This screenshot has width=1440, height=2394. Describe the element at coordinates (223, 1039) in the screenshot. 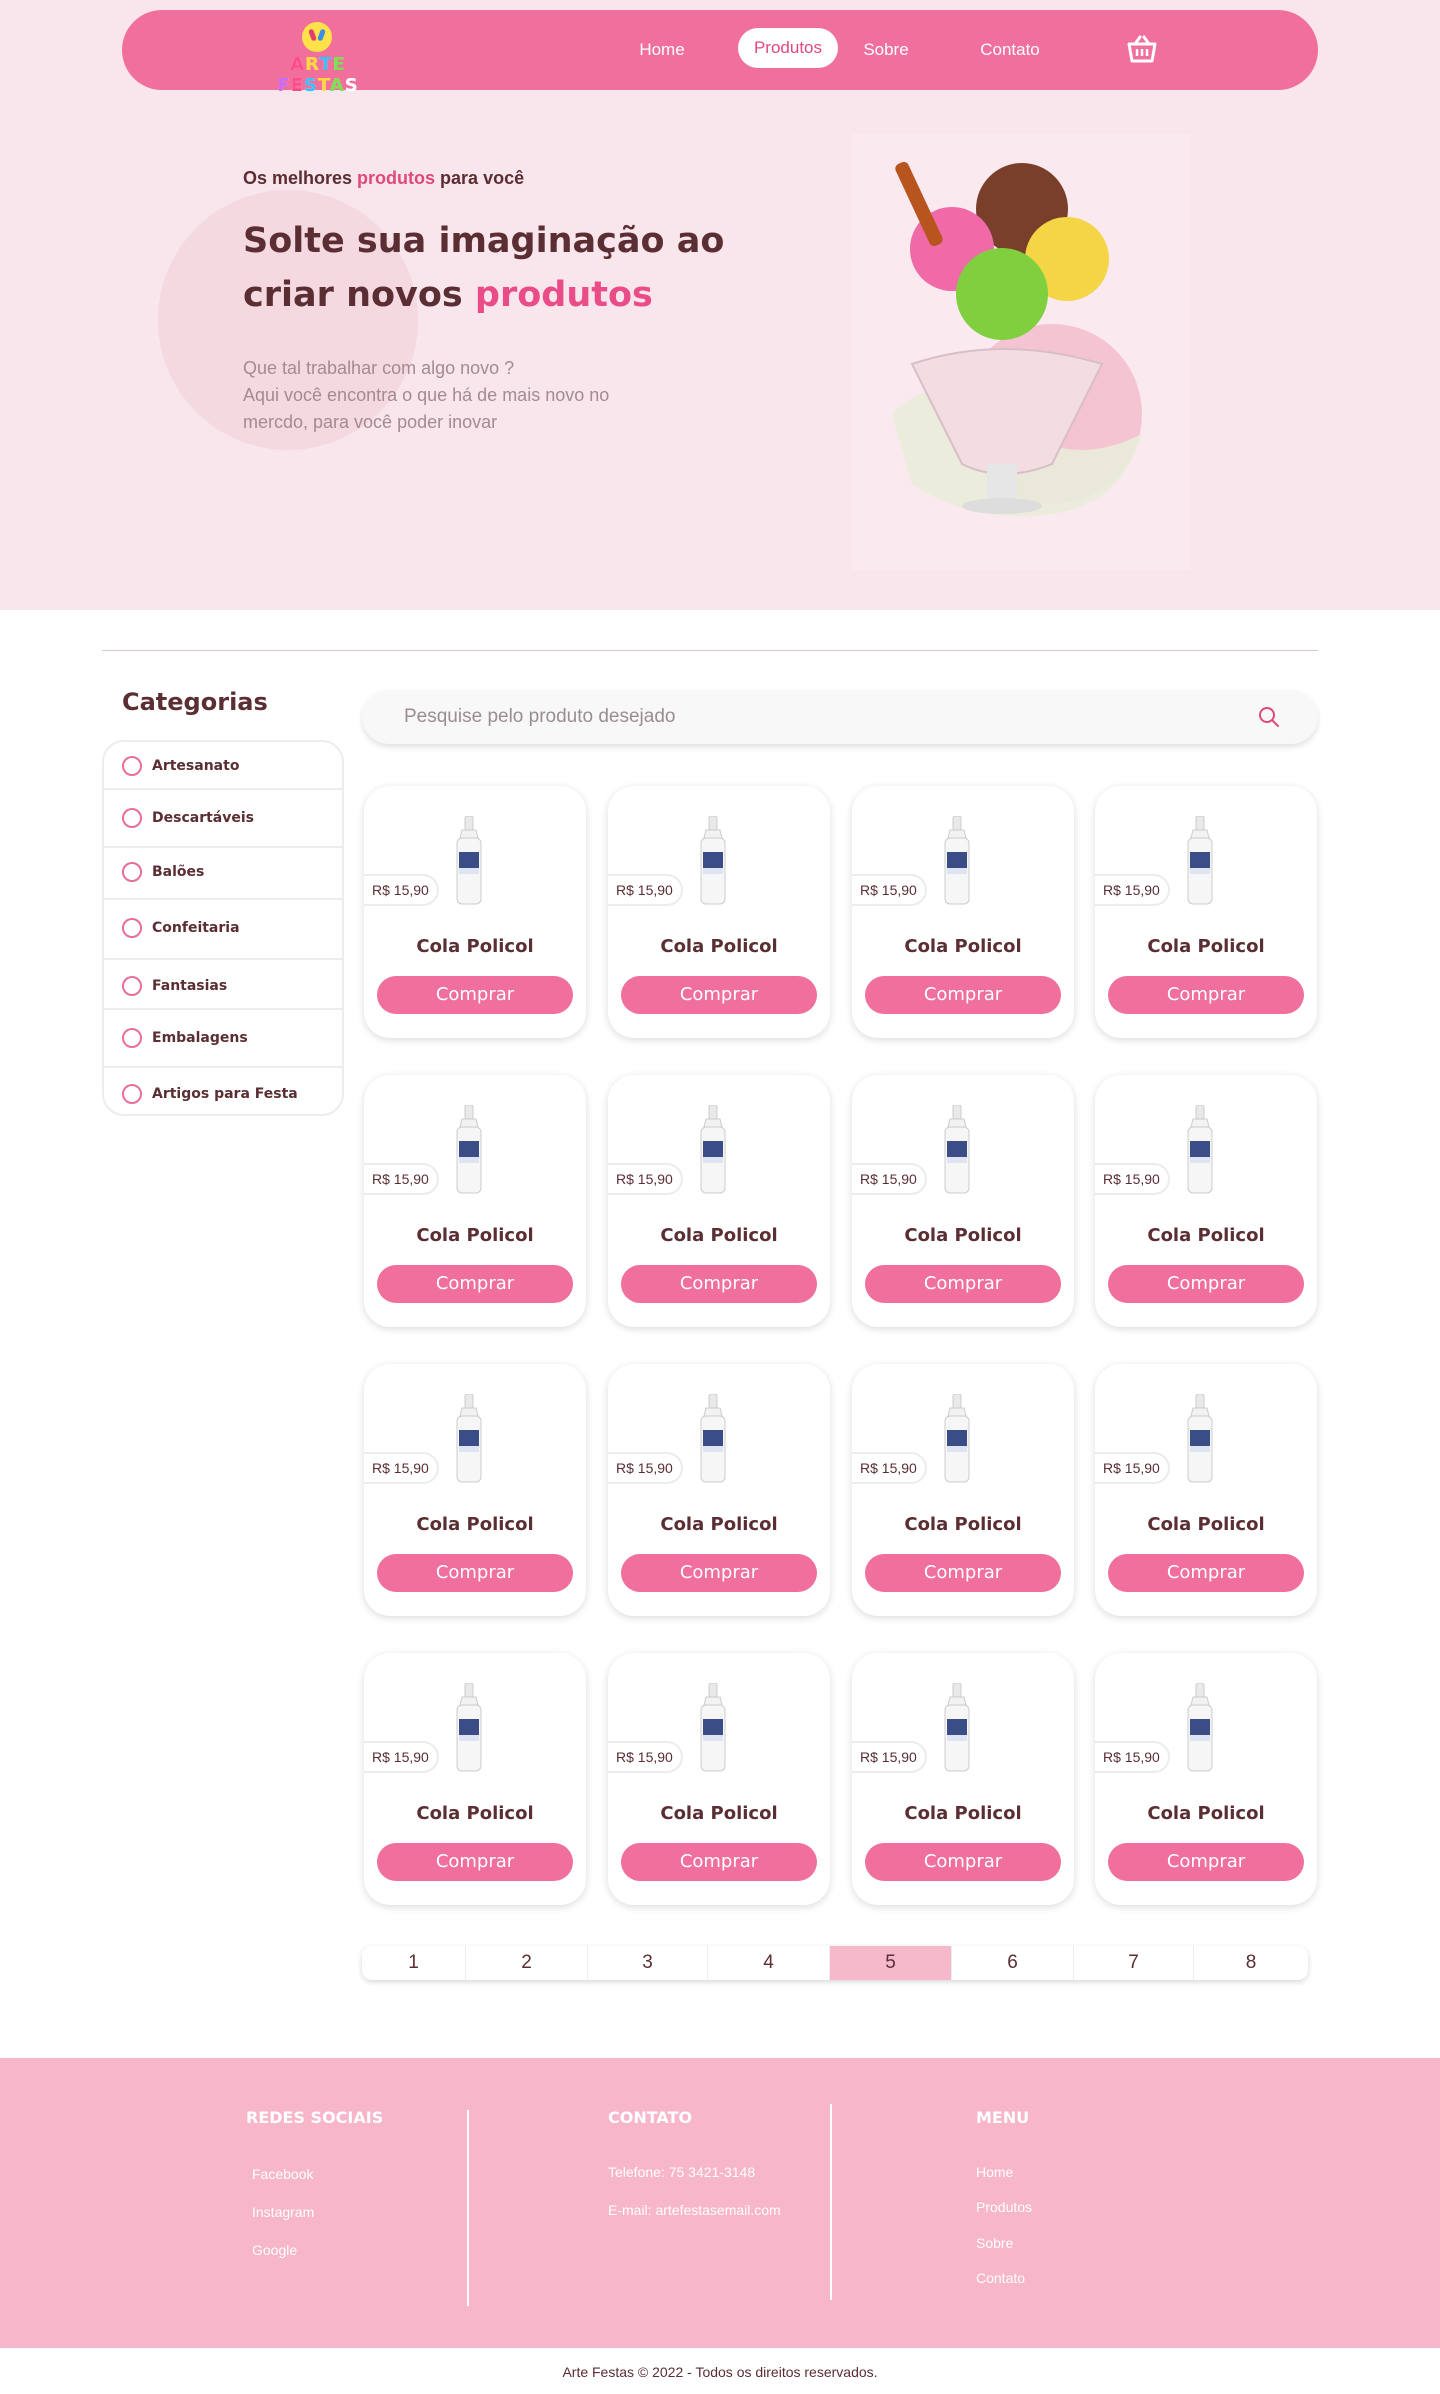

I see `category-embalagens: Embalagens` at that location.